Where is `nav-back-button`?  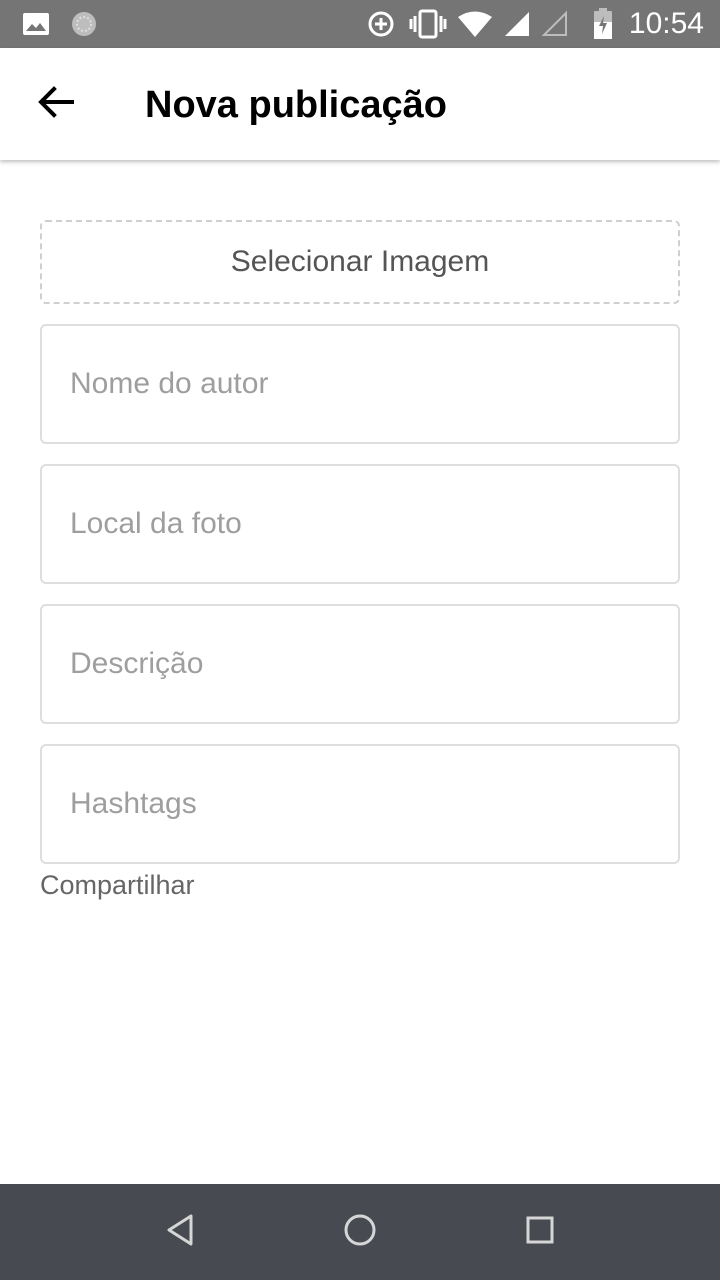 nav-back-button is located at coordinates (180, 1232).